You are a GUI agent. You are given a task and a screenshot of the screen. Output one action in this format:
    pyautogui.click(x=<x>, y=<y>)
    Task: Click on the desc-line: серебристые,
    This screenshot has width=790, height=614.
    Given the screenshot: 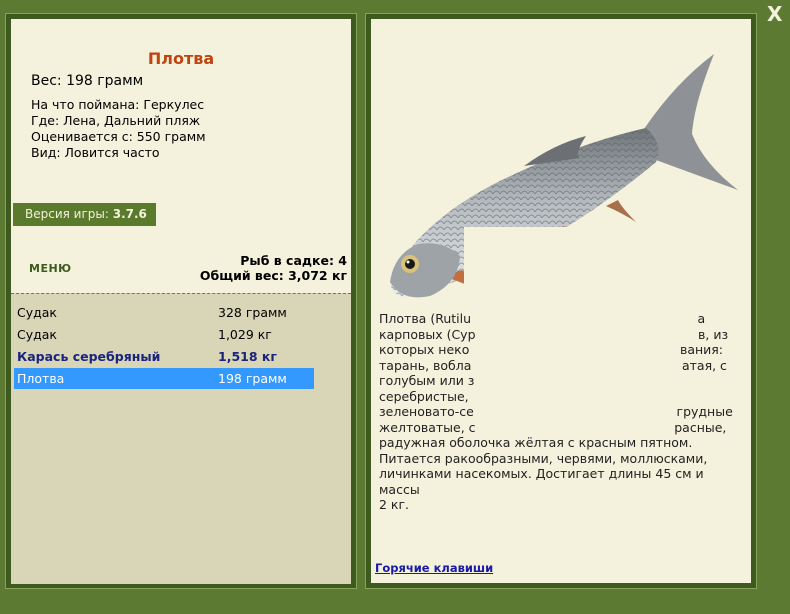 What is the action you would take?
    pyautogui.click(x=424, y=396)
    